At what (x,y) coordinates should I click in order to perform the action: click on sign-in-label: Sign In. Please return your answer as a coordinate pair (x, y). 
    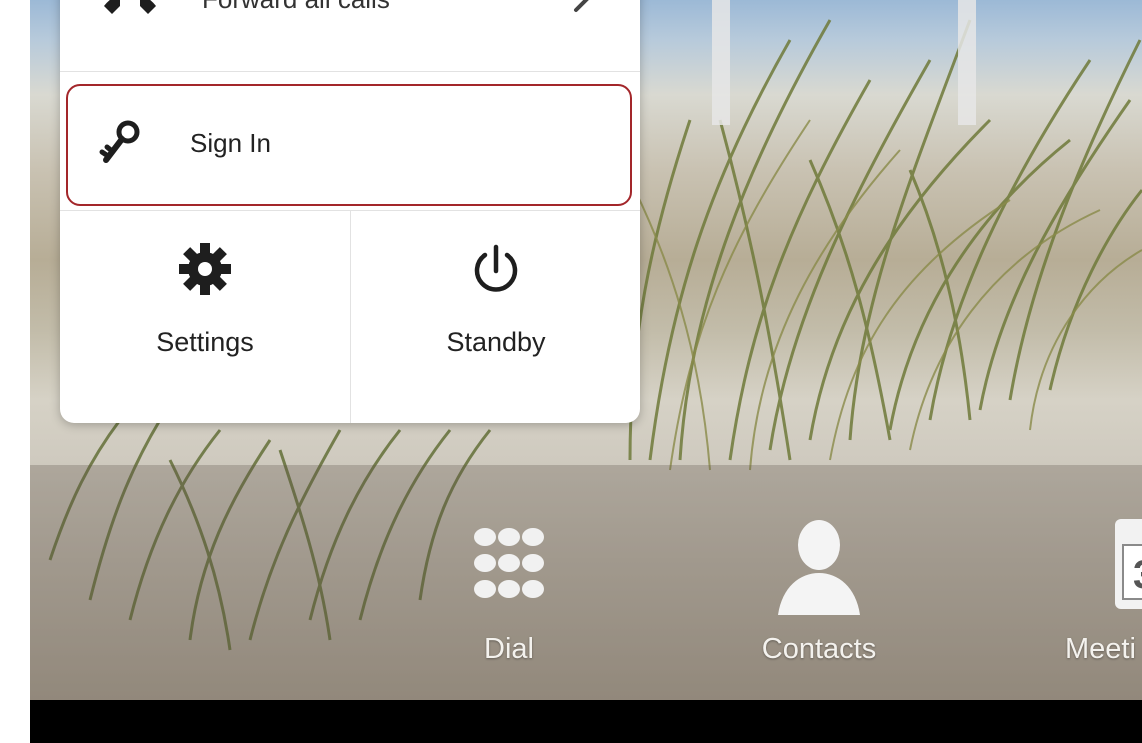
    Looking at the image, I should click on (230, 143).